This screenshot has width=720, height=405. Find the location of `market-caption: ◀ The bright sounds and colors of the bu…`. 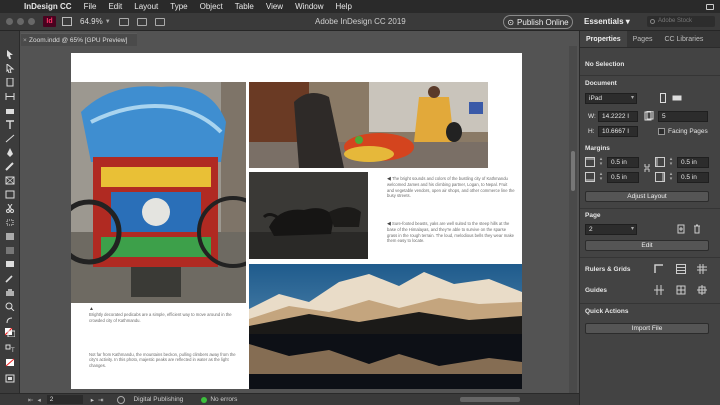

market-caption: ◀ The bright sounds and colors of the bu… is located at coordinates (451, 187).